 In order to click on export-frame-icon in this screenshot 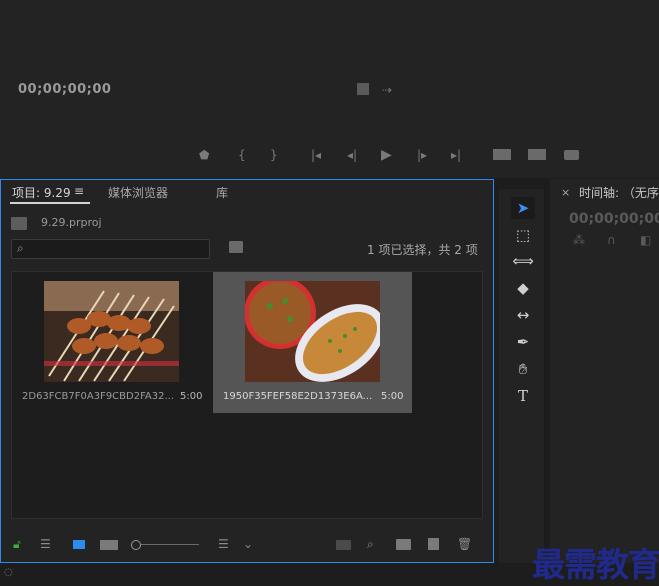, I will do `click(571, 155)`.